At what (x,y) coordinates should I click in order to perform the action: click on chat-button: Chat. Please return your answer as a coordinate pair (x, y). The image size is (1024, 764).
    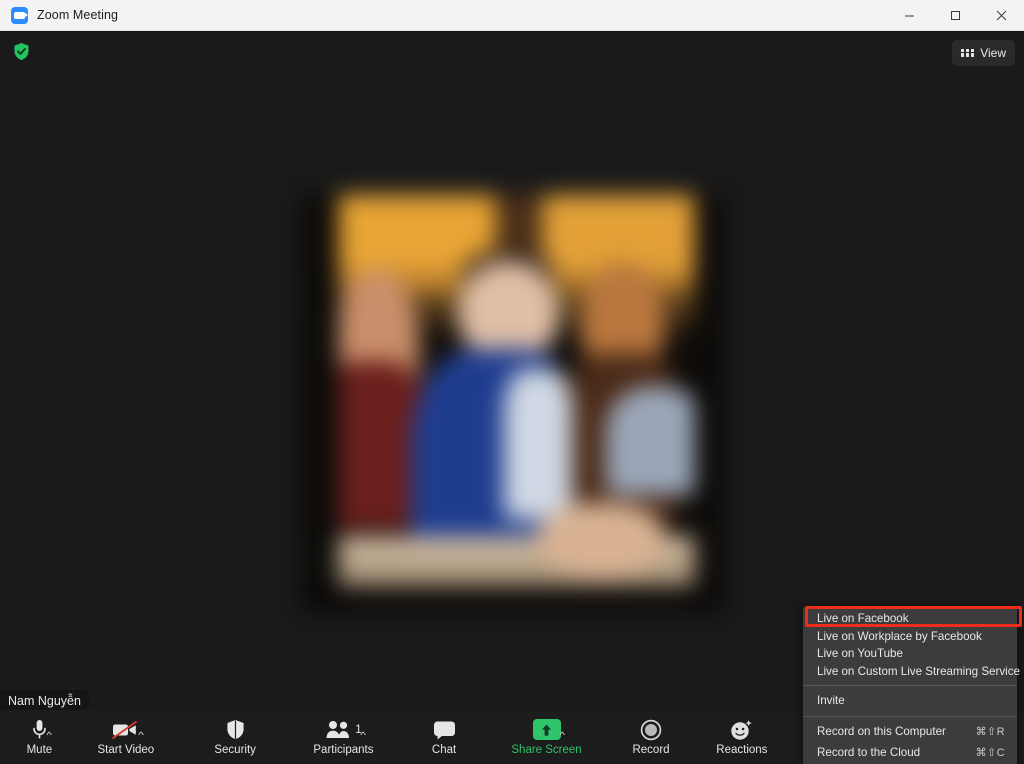
    Looking at the image, I should click on (444, 737).